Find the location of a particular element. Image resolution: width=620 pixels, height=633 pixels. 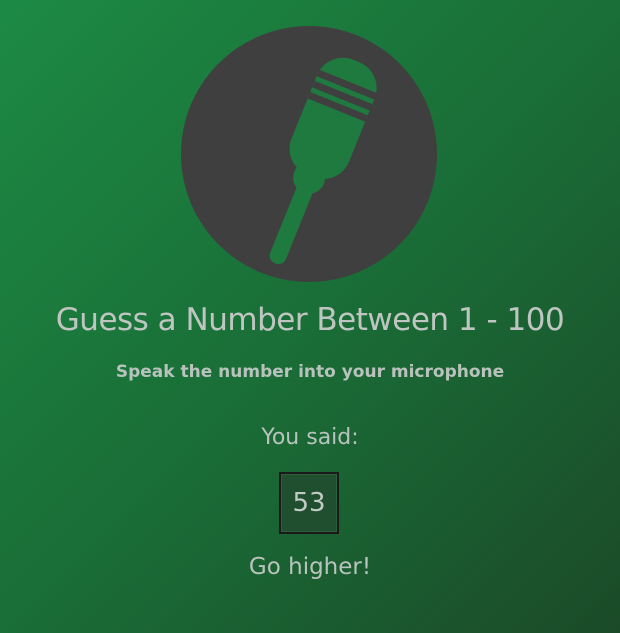

you-said-label: You said: is located at coordinates (310, 437).